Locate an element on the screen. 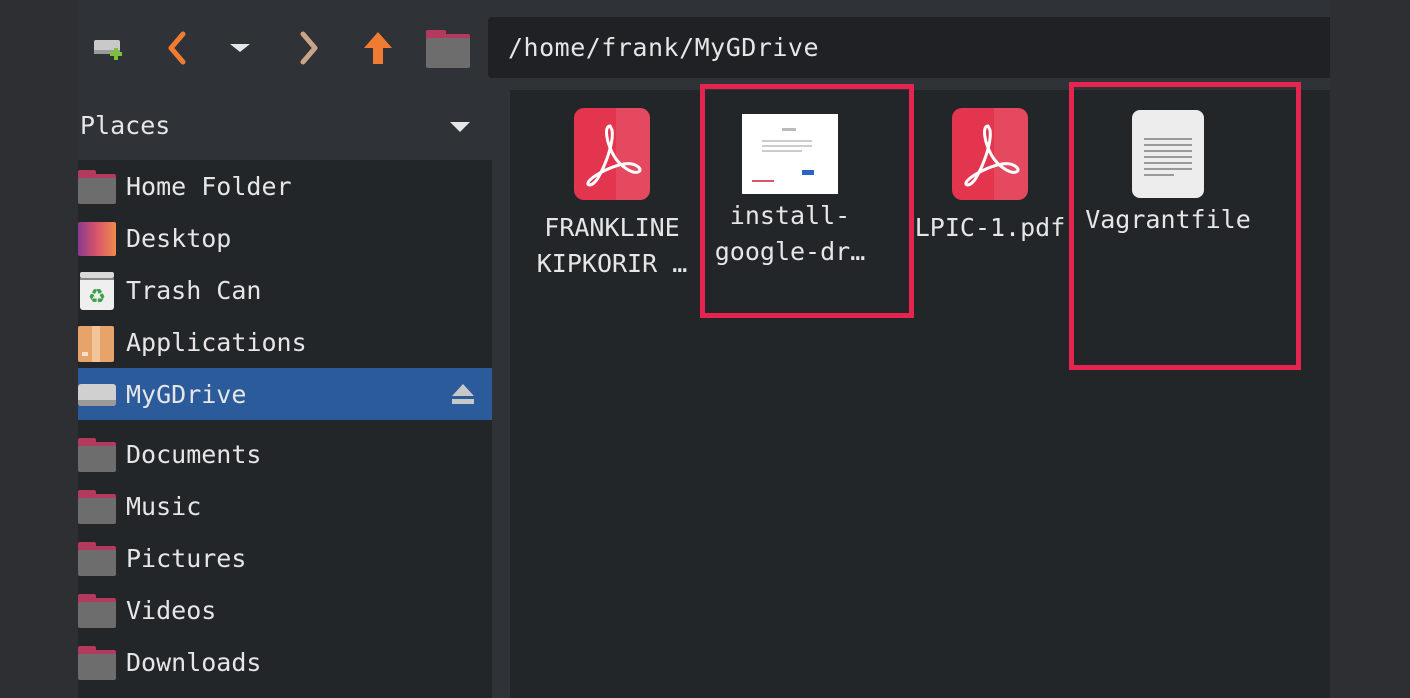 This screenshot has width=1410, height=698. file-item-lpic-1-pdf: LPIC-1.pdf is located at coordinates (990, 168).